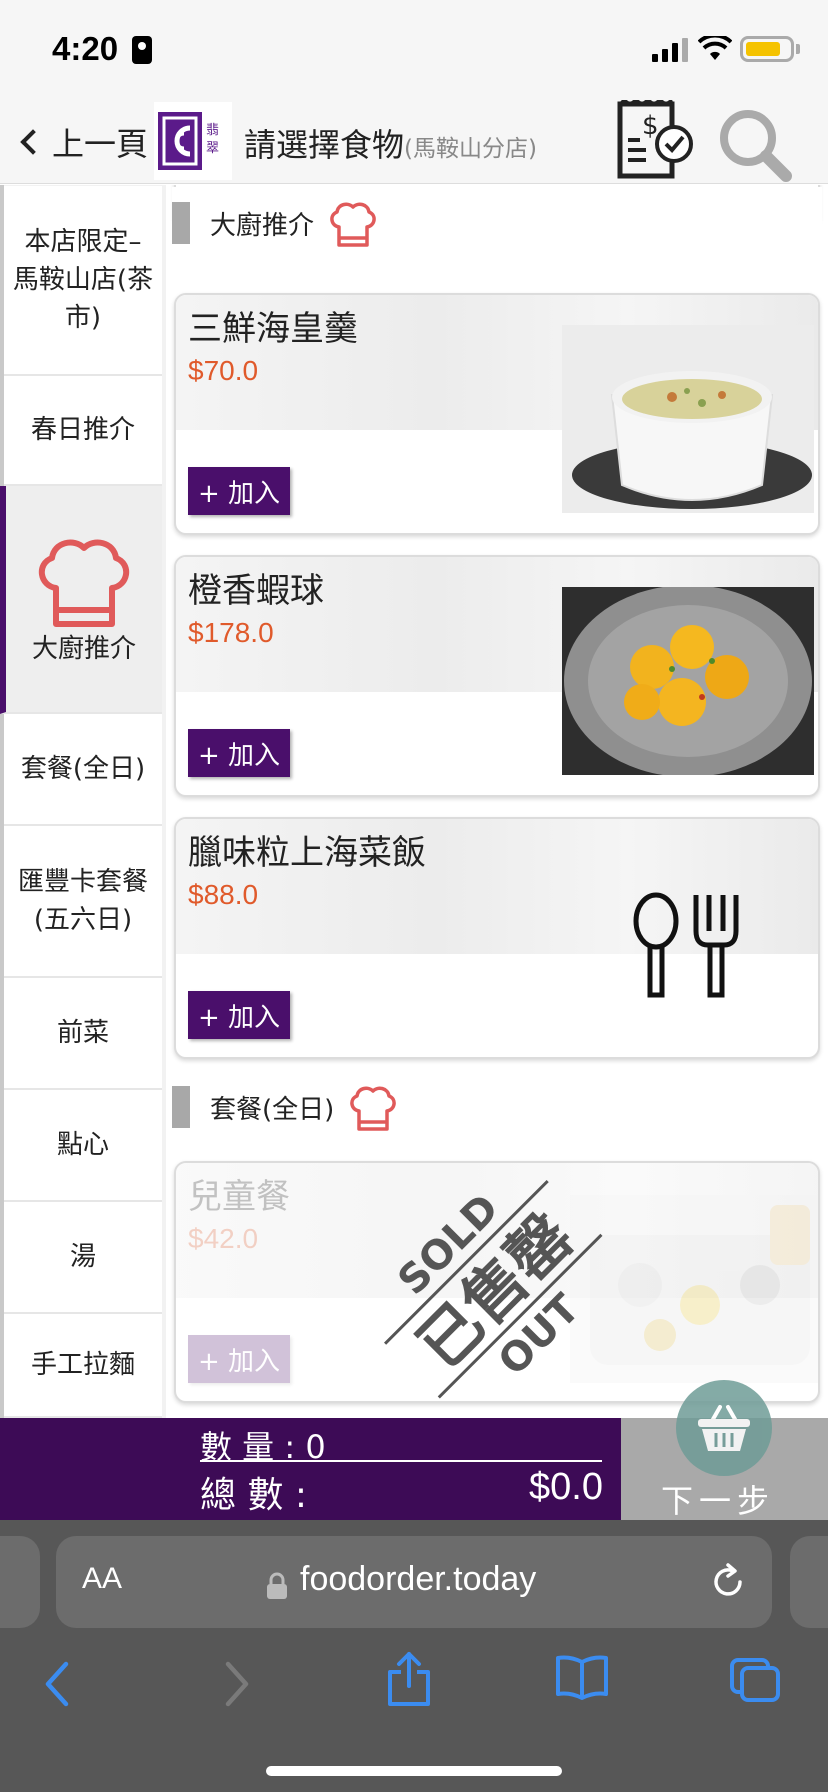 This screenshot has height=1792, width=828. What do you see at coordinates (582, 1677) in the screenshot?
I see `bookmarks-icon` at bounding box center [582, 1677].